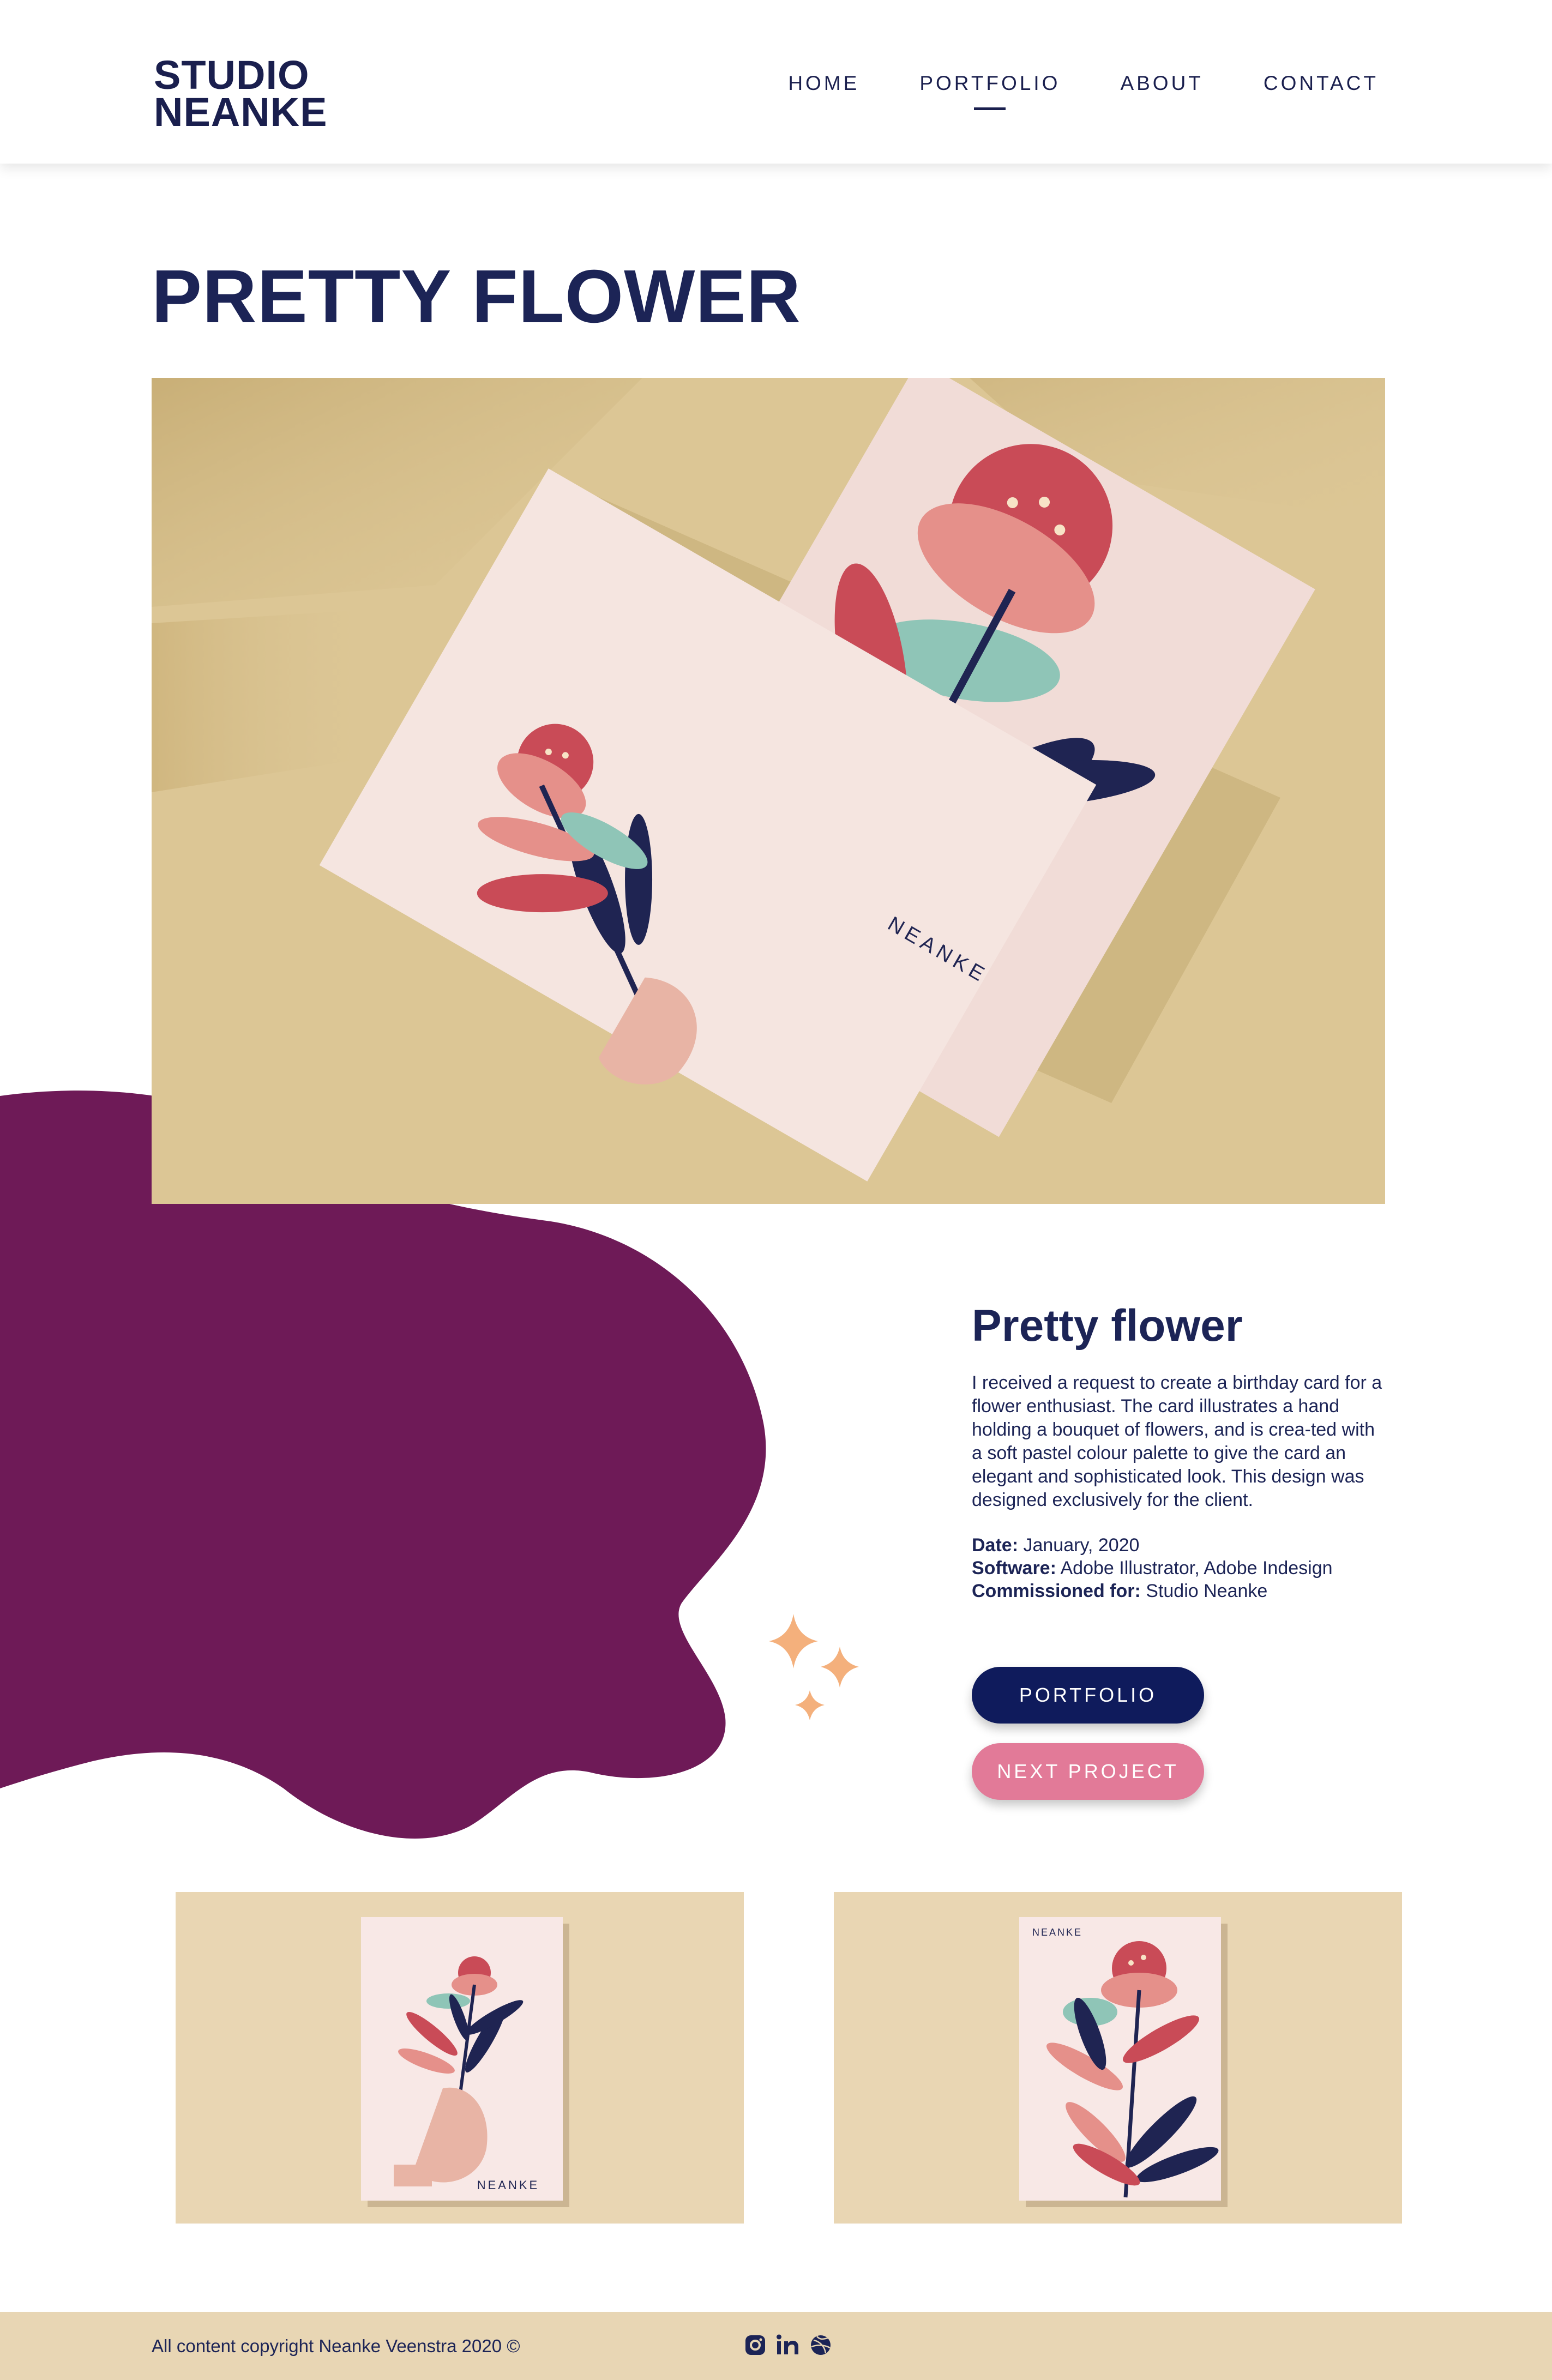 This screenshot has width=1552, height=2380. What do you see at coordinates (1107, 1326) in the screenshot?
I see `project-title: Pretty flower` at bounding box center [1107, 1326].